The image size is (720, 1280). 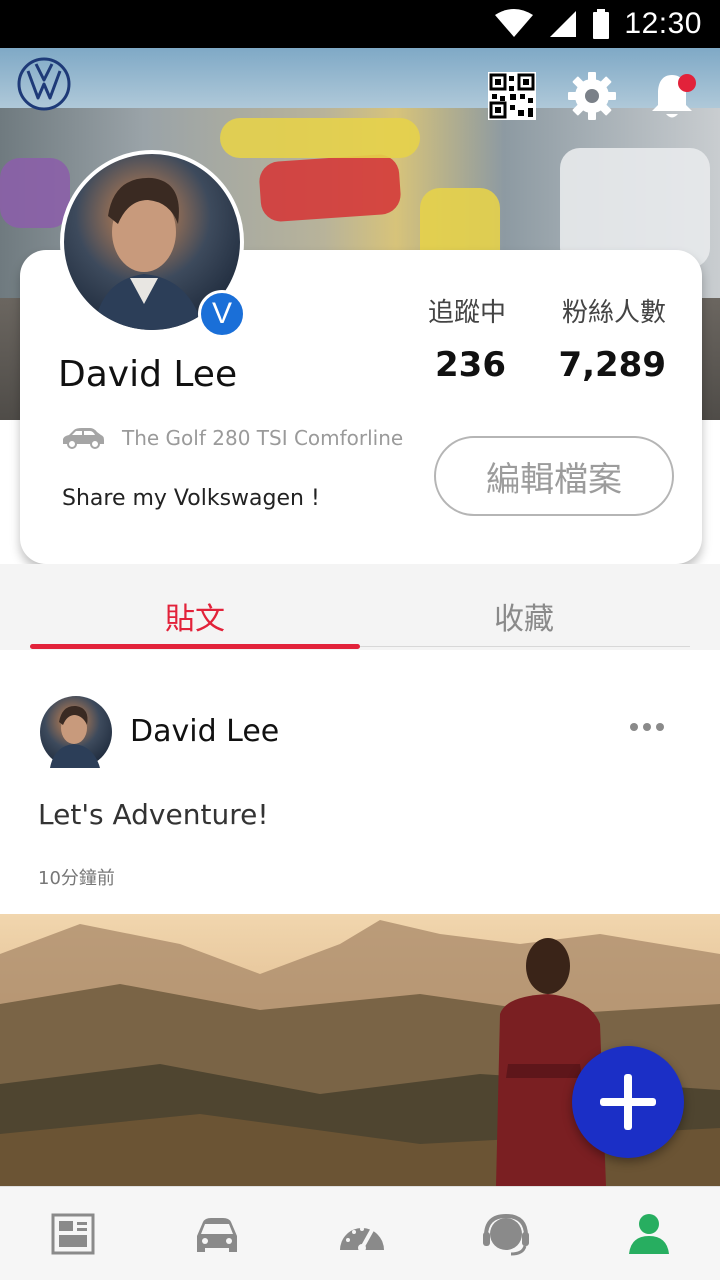 I want to click on post-text: Let's Adventure!, so click(x=153, y=814).